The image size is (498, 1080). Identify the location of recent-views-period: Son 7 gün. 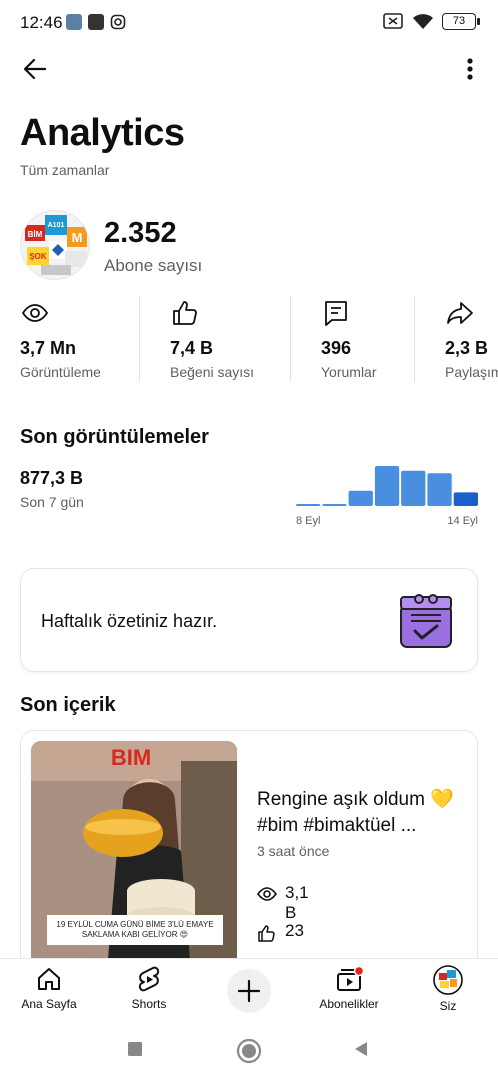
(52, 502).